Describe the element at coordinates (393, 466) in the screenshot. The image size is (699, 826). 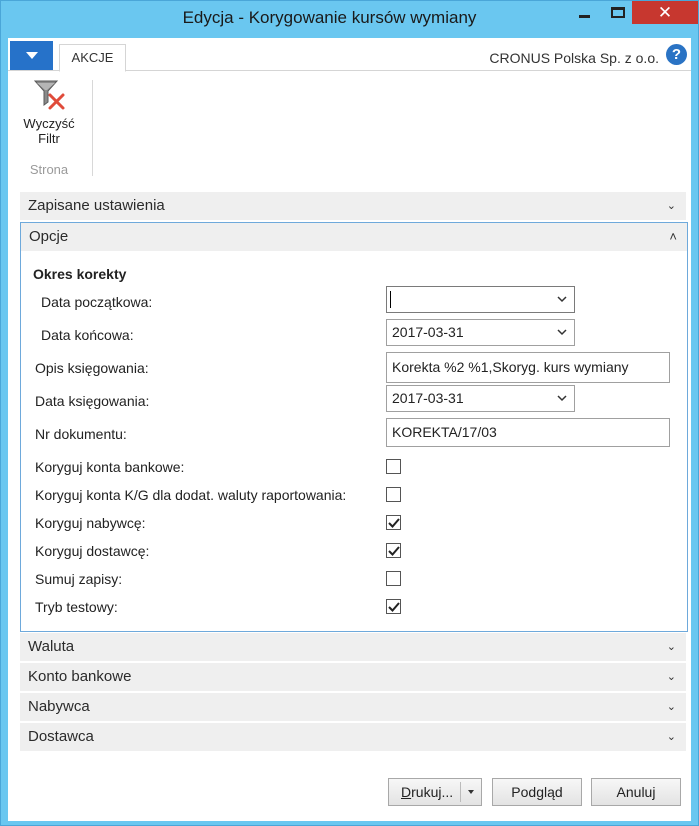
I see `koryguj-konta-bankowe-checkbox` at that location.